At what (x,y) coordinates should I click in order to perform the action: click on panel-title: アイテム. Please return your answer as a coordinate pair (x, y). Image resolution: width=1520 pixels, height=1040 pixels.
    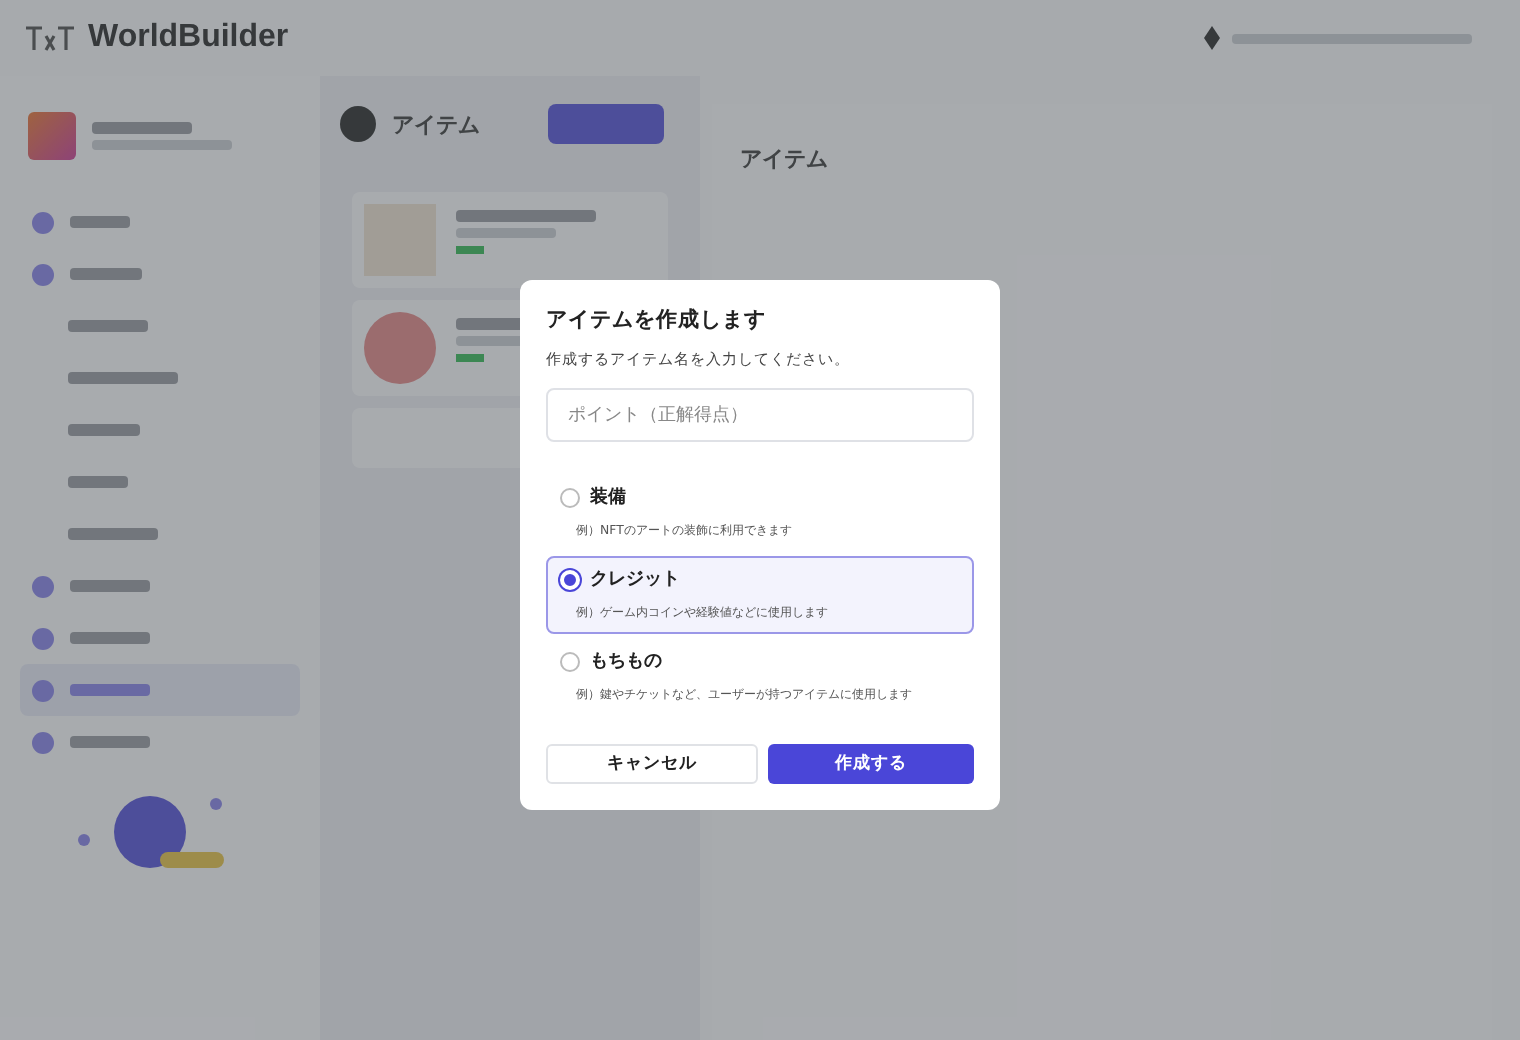
    Looking at the image, I should click on (785, 159).